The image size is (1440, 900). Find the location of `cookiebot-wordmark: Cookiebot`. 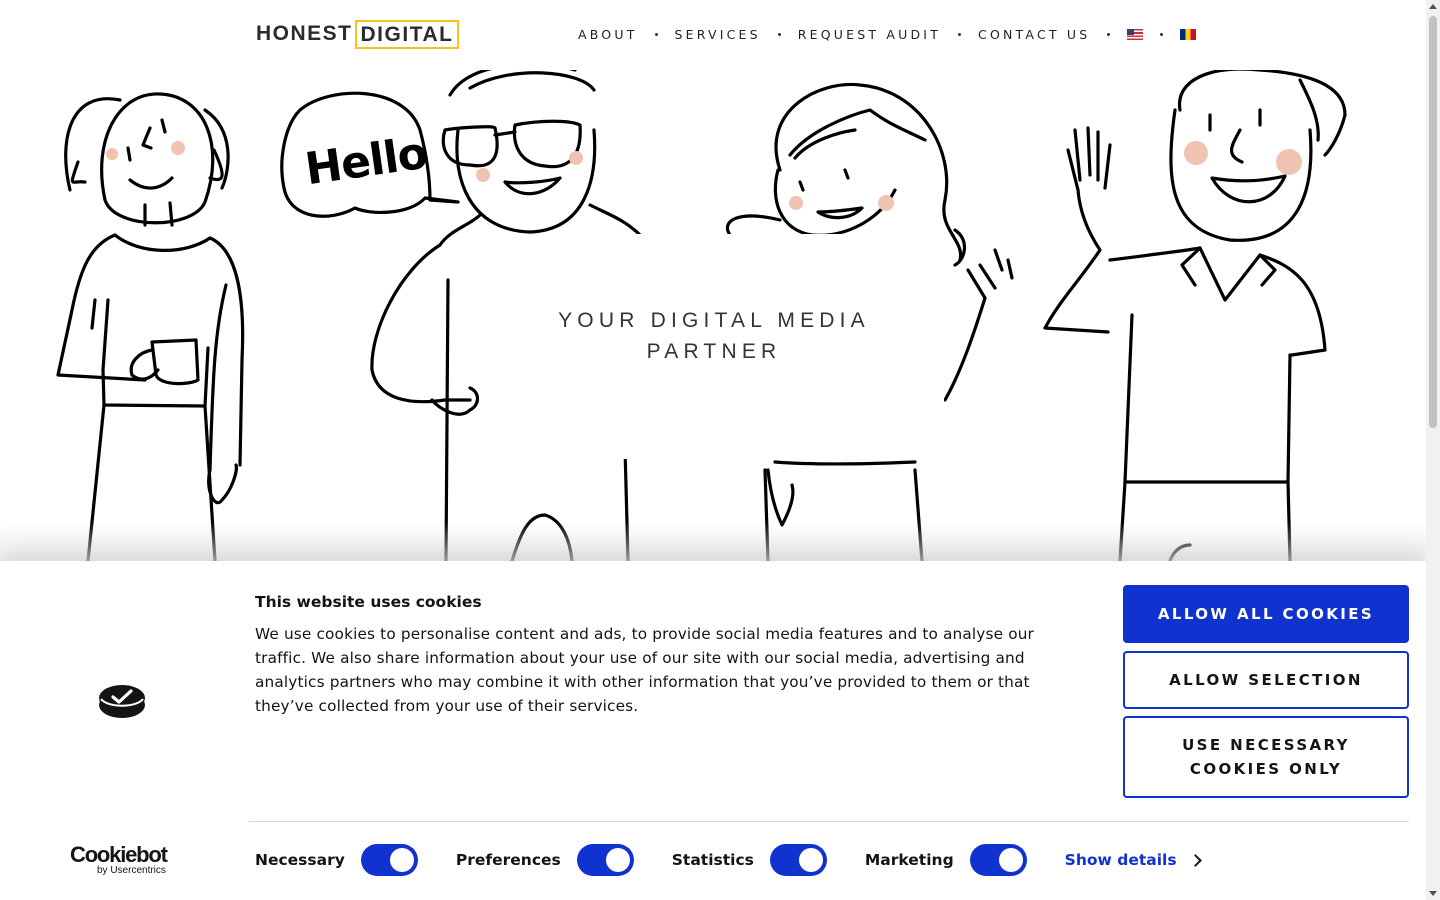

cookiebot-wordmark: Cookiebot is located at coordinates (119, 854).